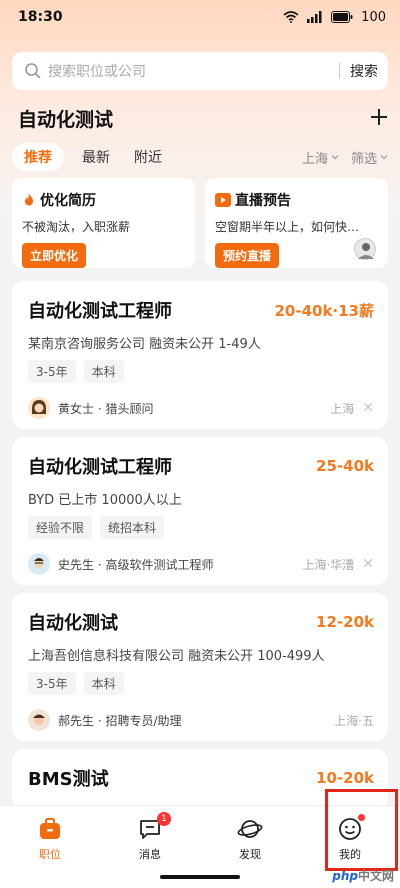 Image resolution: width=400 pixels, height=888 pixels. Describe the element at coordinates (201, 720) in the screenshot. I see `recruiter-row: 郝先生 · 招聘专员/助理 上海·五` at that location.